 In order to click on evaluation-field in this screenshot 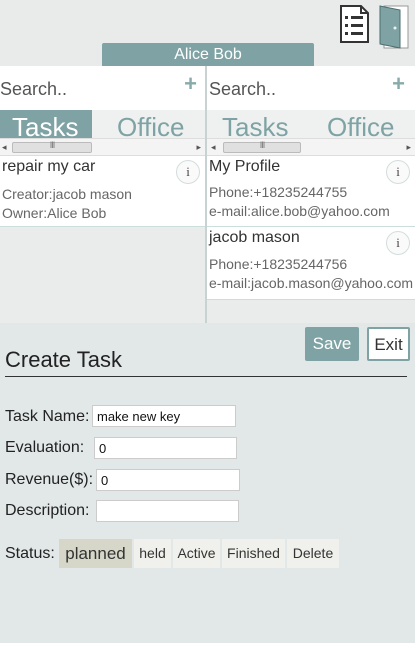, I will do `click(165, 448)`.